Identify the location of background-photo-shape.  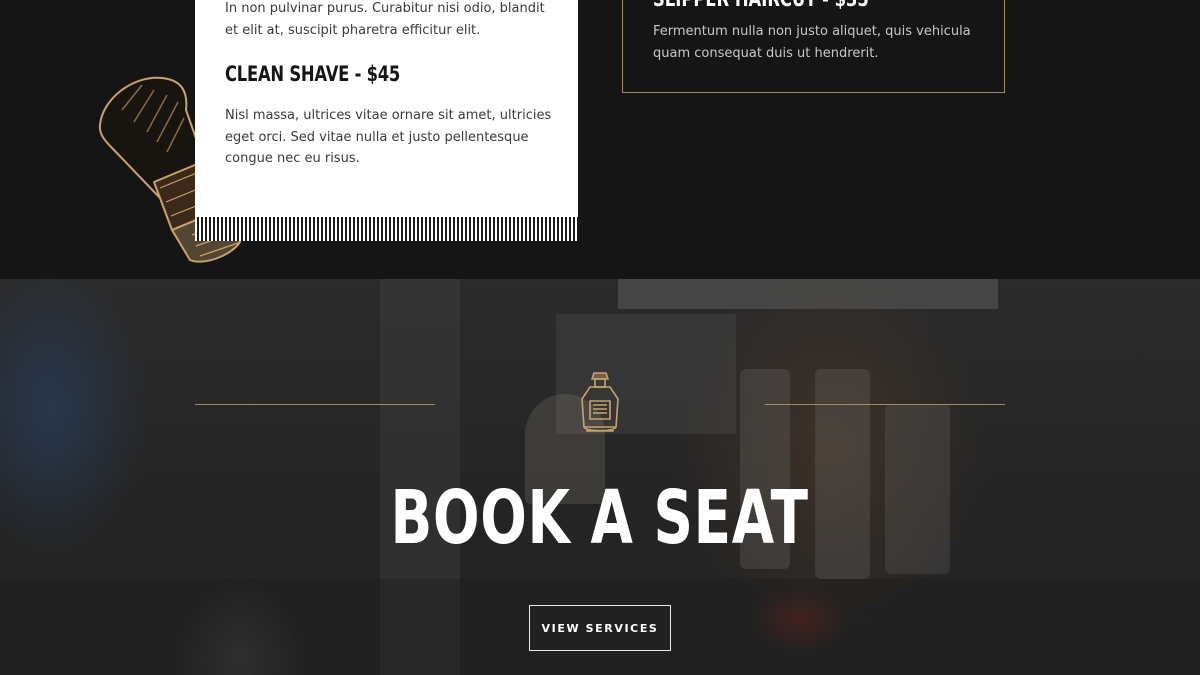
(808, 294).